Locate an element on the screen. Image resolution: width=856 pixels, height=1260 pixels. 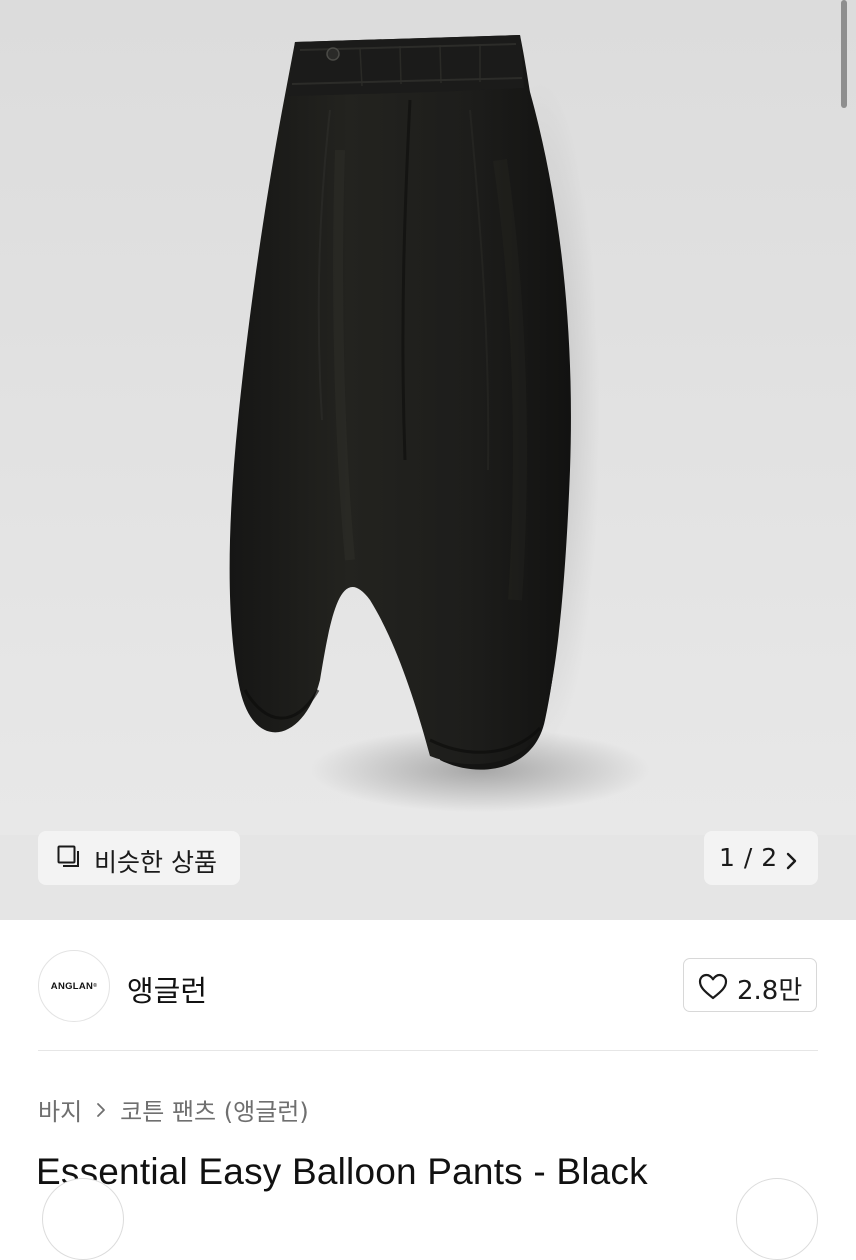
image-pager-button: 1 / 2 is located at coordinates (761, 858).